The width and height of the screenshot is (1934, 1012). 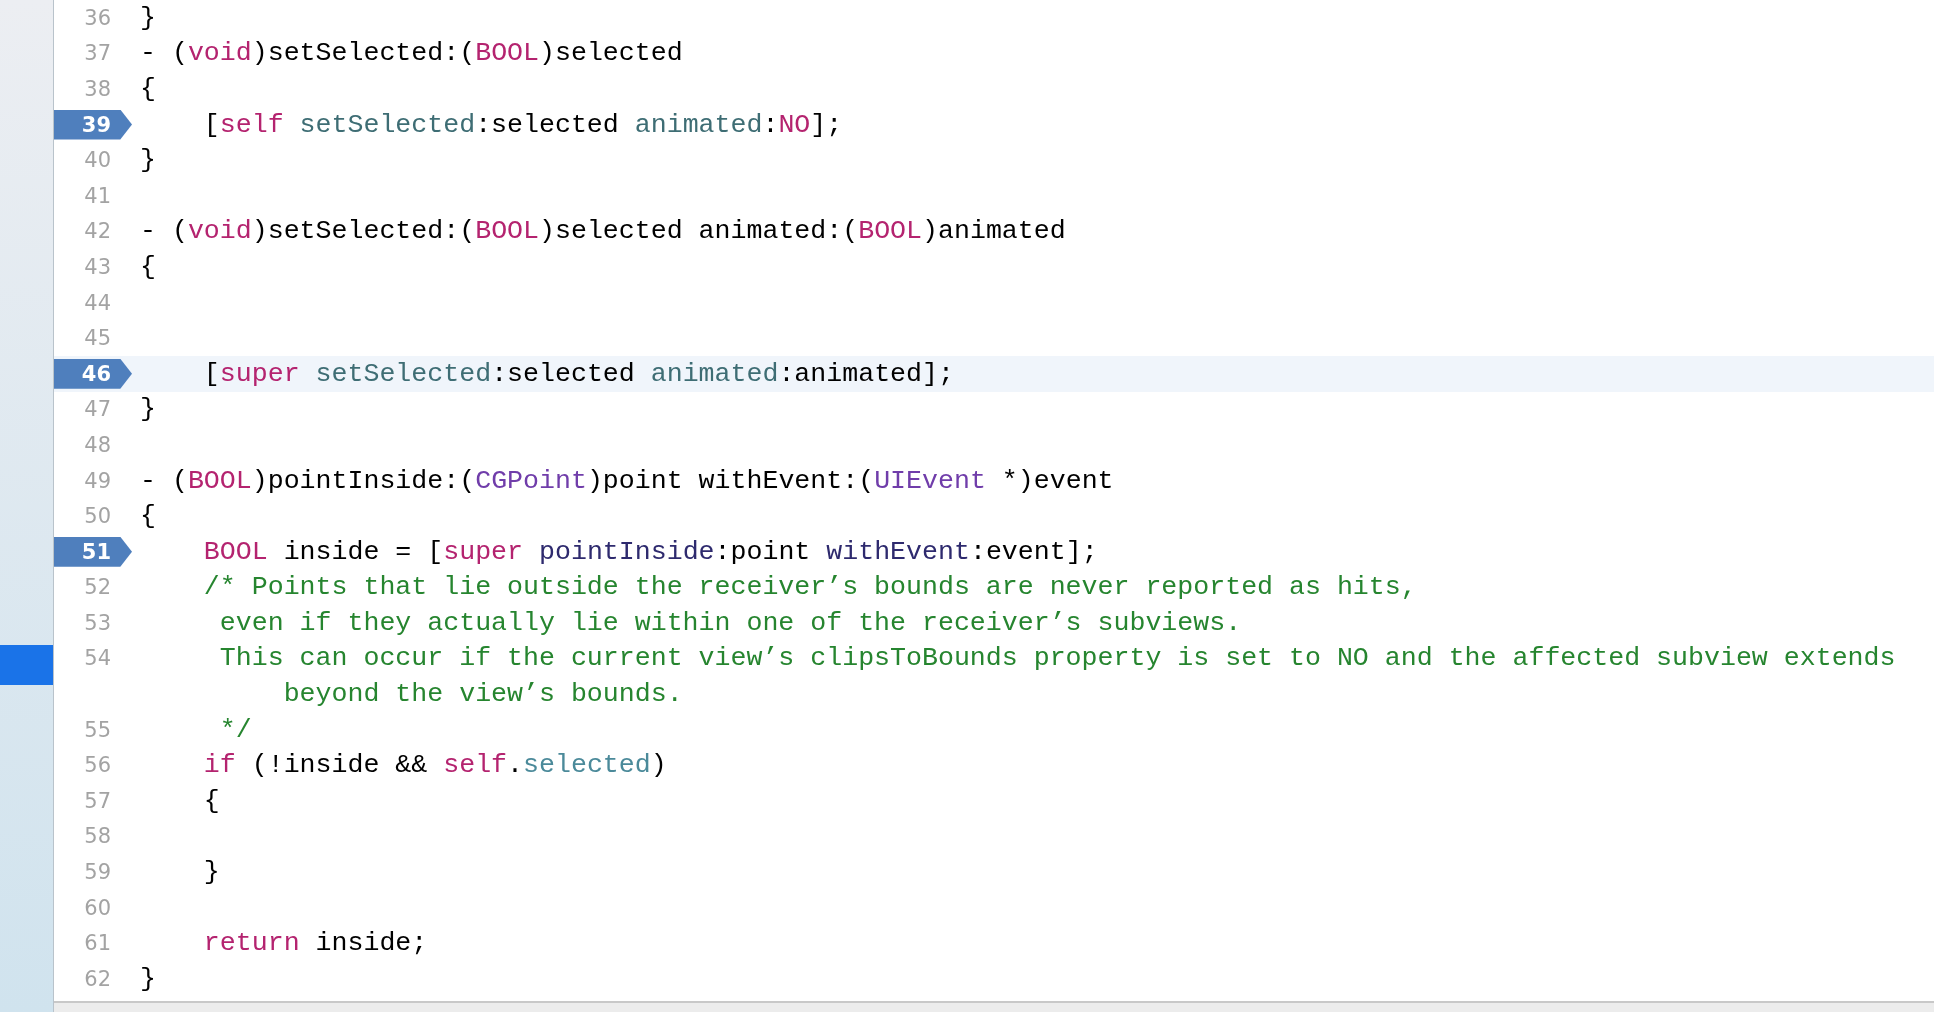 What do you see at coordinates (98, 800) in the screenshot?
I see `line-number: 57` at bounding box center [98, 800].